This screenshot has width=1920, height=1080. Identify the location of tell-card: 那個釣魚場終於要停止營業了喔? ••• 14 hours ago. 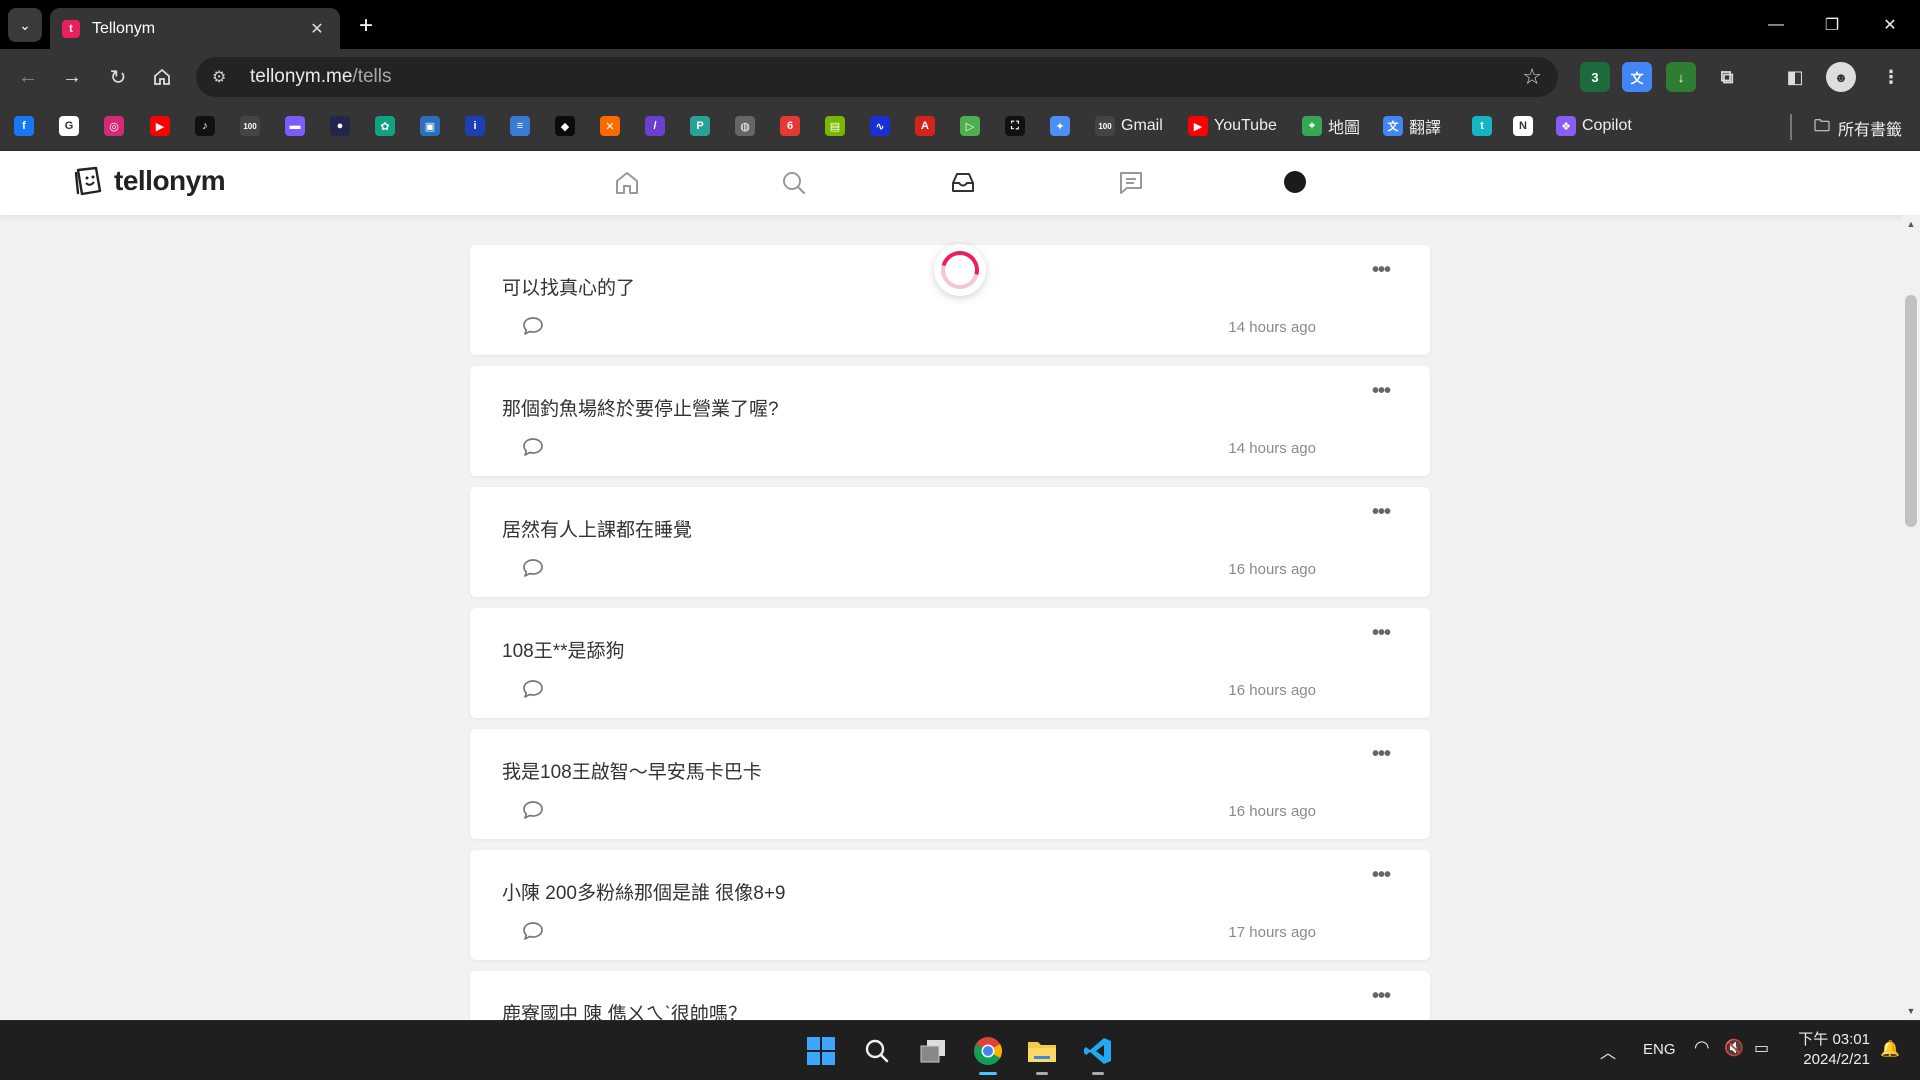
(950, 421).